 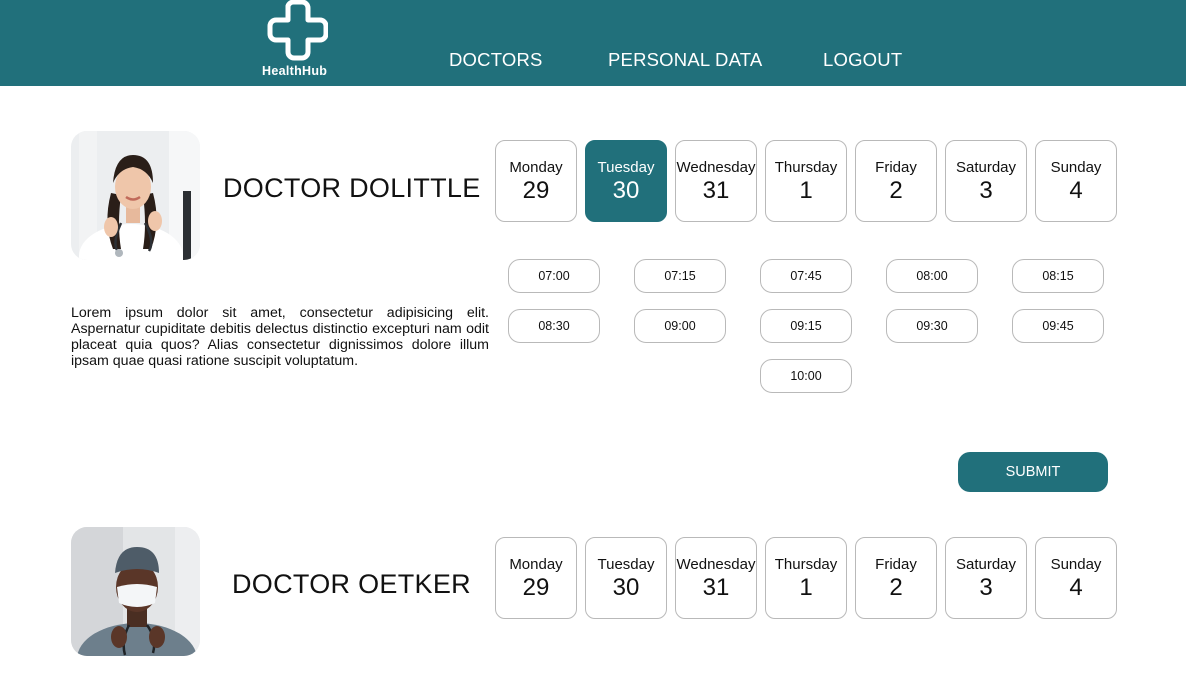 What do you see at coordinates (593, 43) in the screenshot?
I see `top-navbar: HealthHub DOCTORS PERSONAL DATA LOGOUT` at bounding box center [593, 43].